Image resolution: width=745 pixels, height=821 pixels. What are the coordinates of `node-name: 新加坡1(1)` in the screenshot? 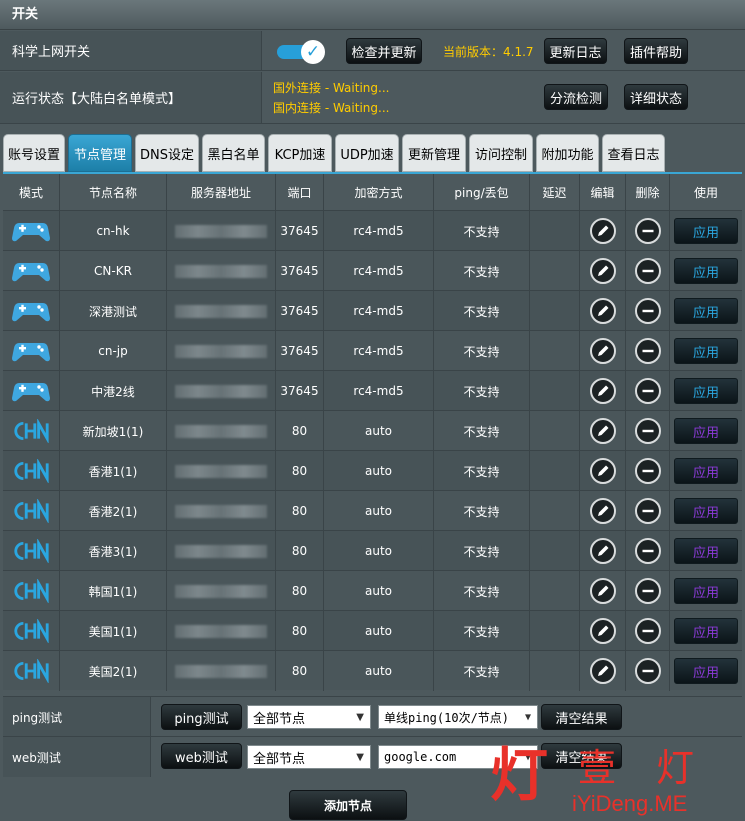 It's located at (113, 431).